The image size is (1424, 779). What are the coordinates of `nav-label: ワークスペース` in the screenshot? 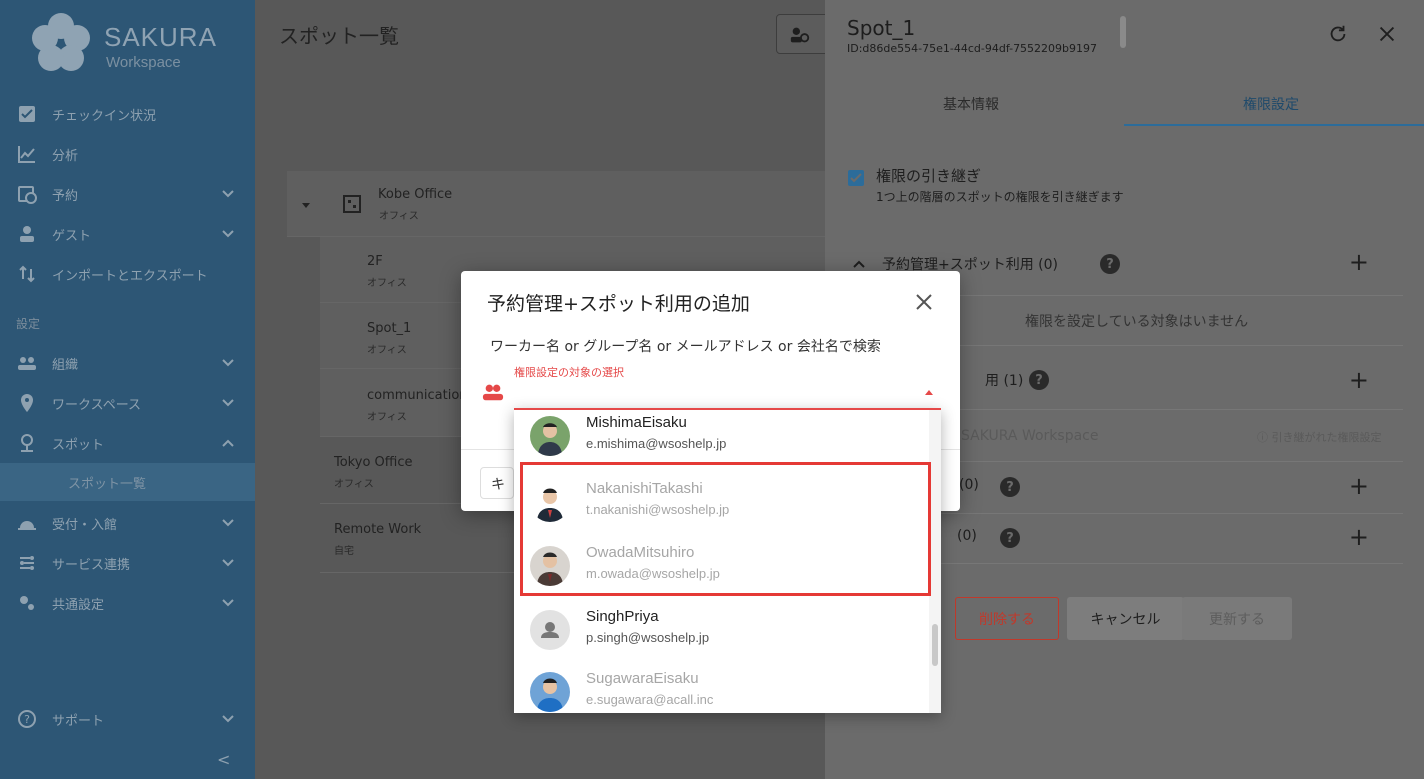 It's located at (97, 405).